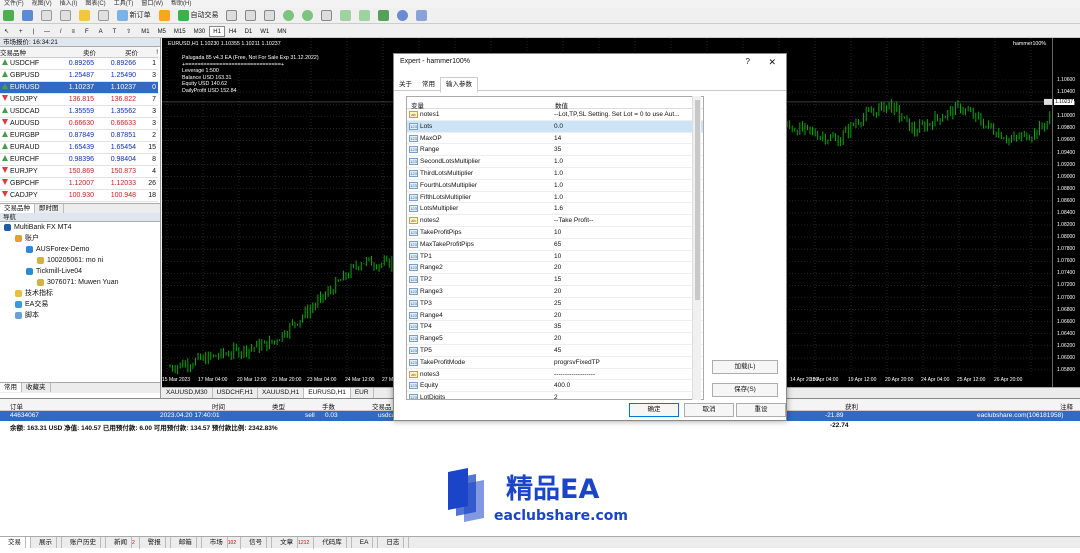 The height and width of the screenshot is (553, 1080). Describe the element at coordinates (80, 249) in the screenshot. I see `navigator-item: AUSForex-Demo` at that location.